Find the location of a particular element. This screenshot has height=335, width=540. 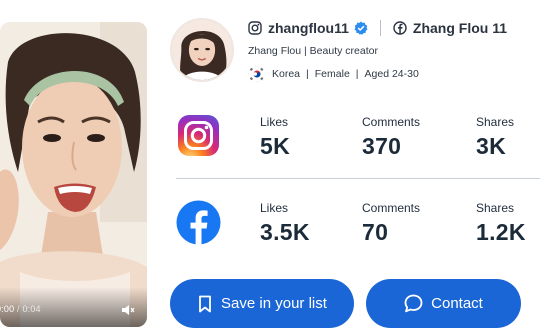

video-current-time: 0:00 is located at coordinates (7, 309).